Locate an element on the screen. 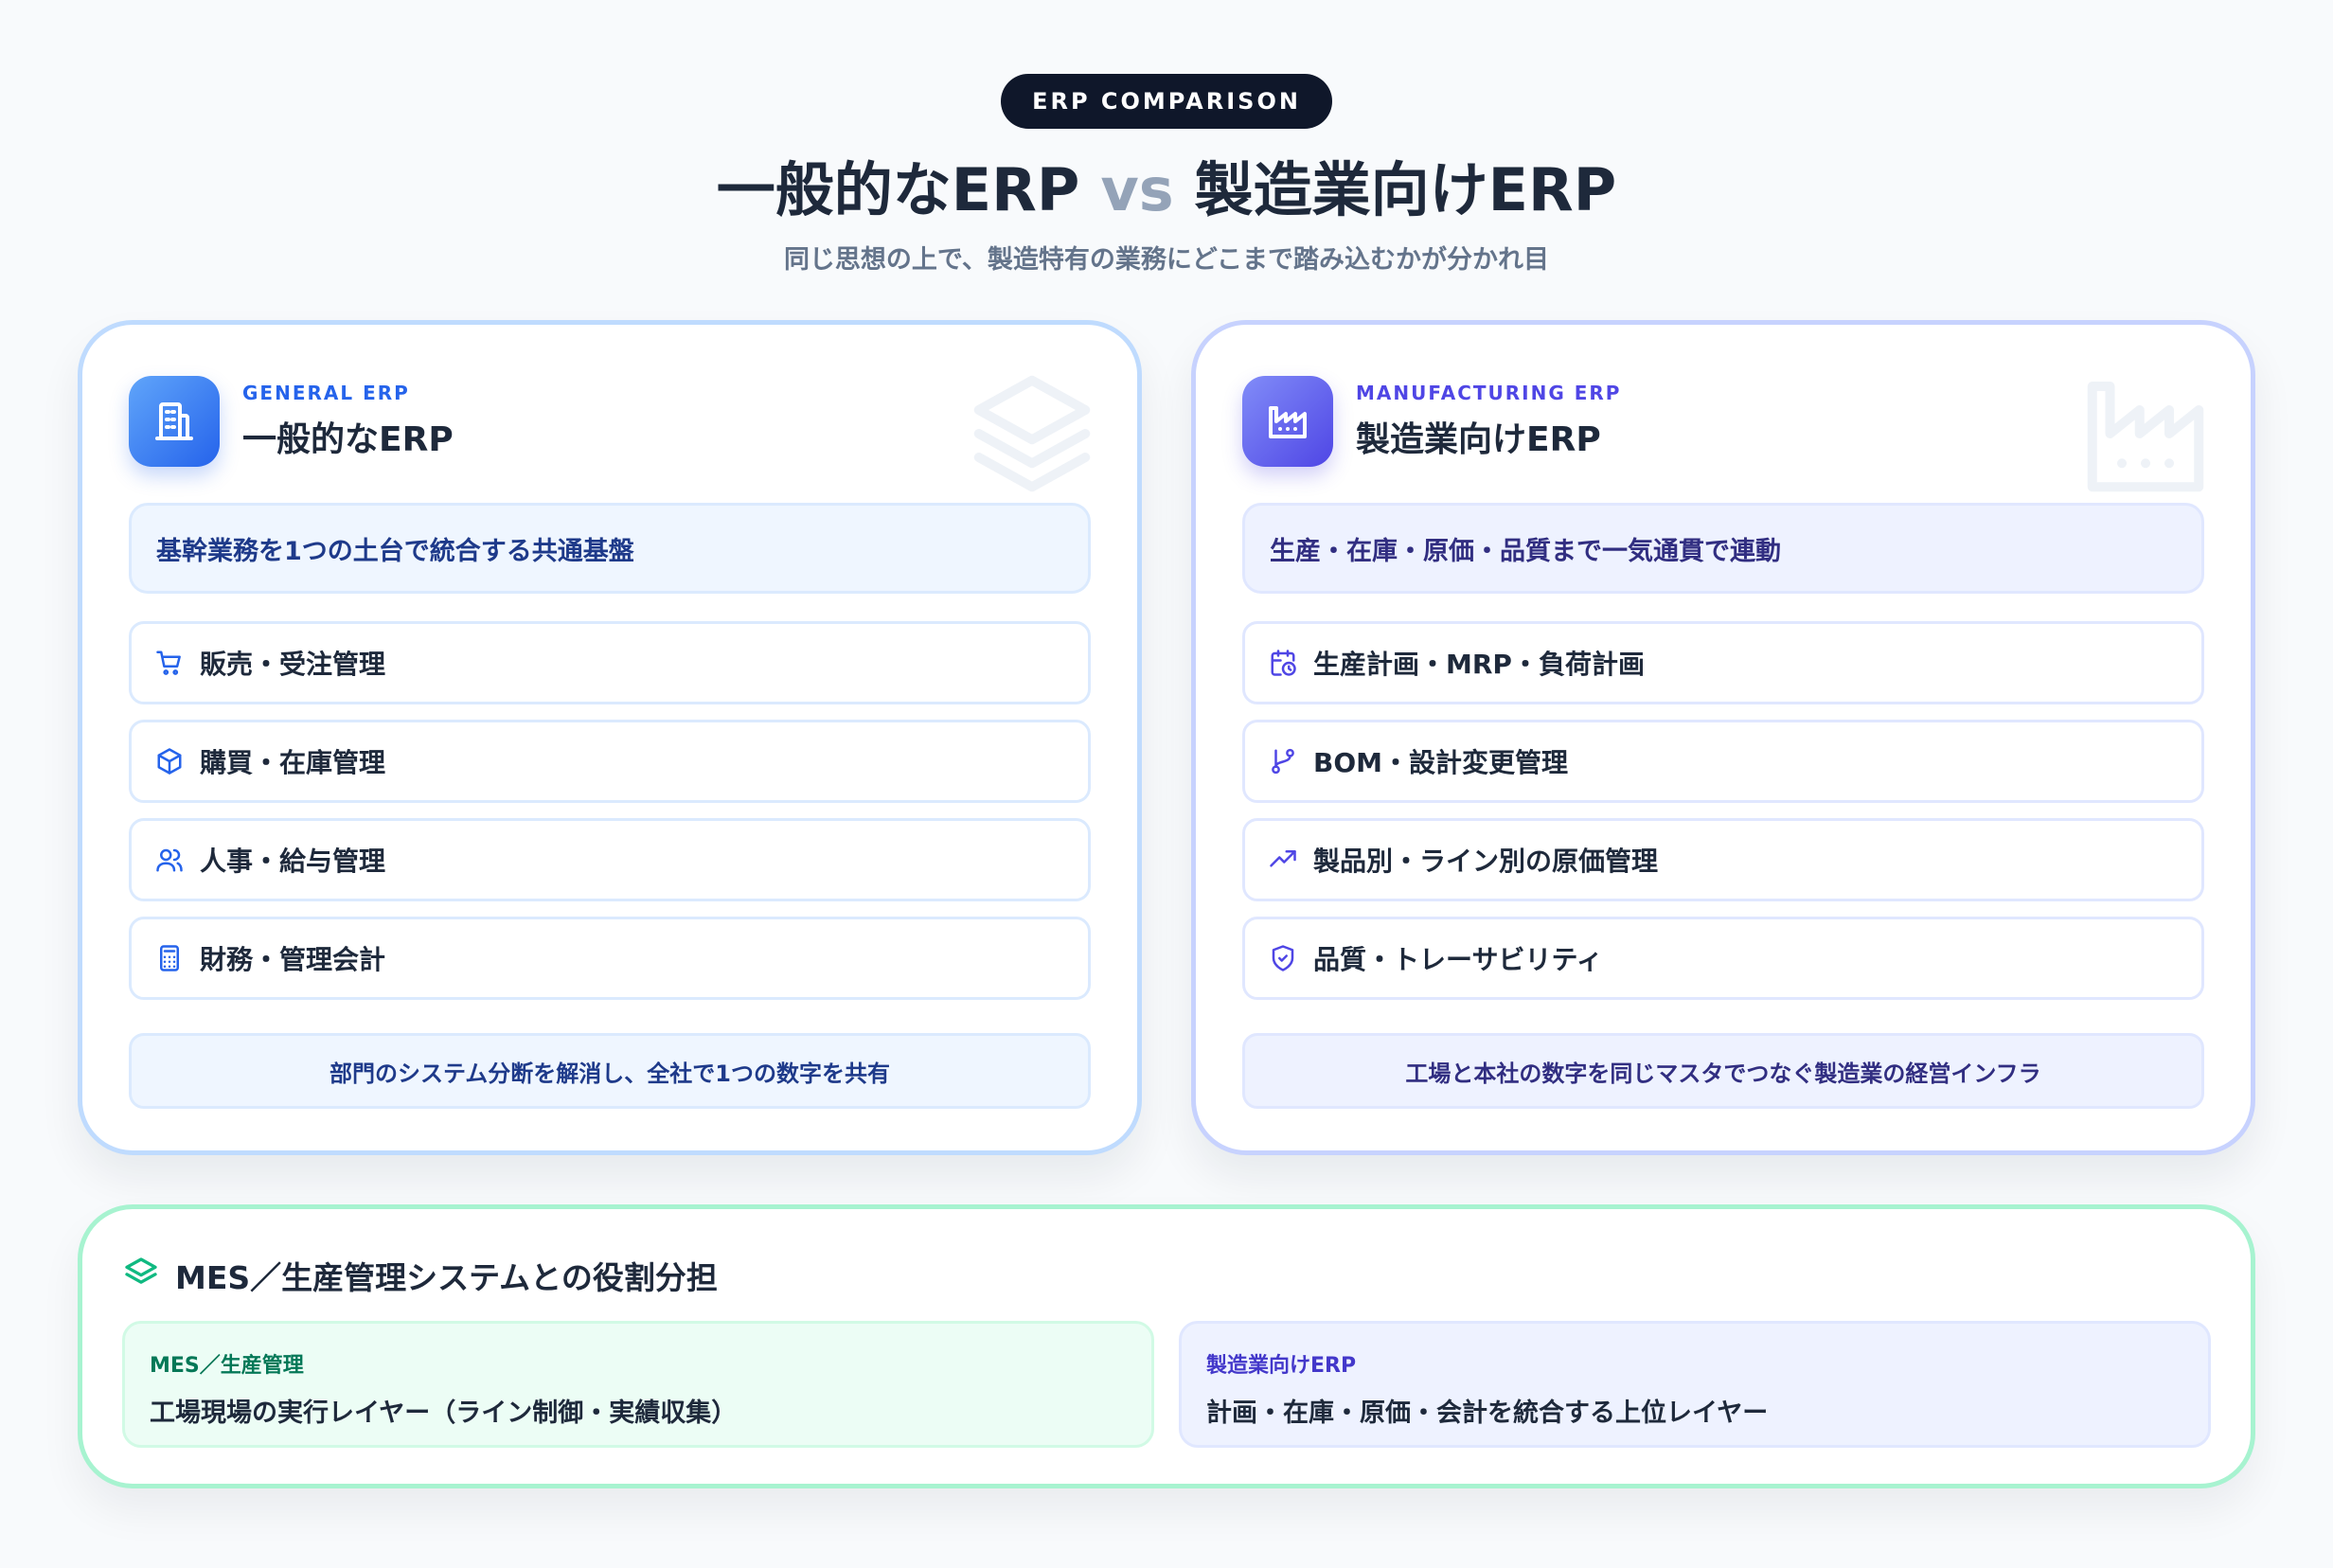 This screenshot has width=2333, height=1568. general-erp-item-label: 購買・在庫管理 is located at coordinates (293, 762).